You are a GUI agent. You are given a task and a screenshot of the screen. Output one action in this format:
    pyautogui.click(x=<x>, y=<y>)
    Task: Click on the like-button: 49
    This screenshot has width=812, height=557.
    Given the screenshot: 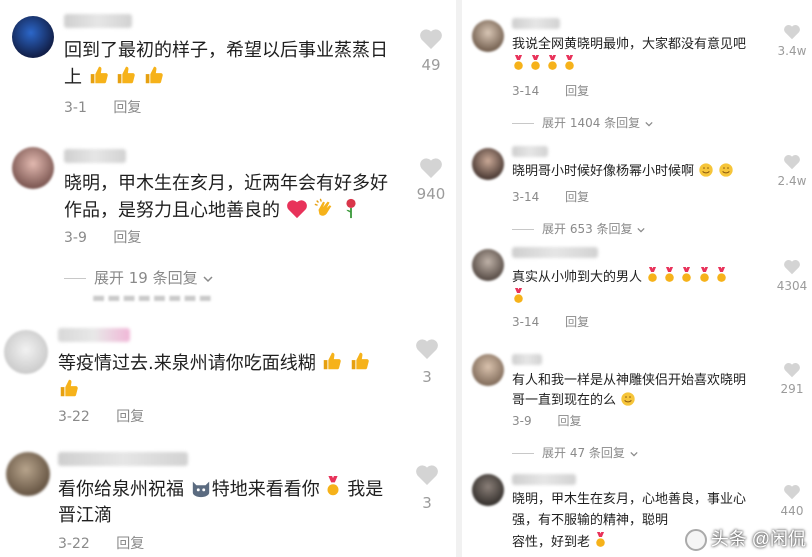 What is the action you would take?
    pyautogui.click(x=431, y=51)
    